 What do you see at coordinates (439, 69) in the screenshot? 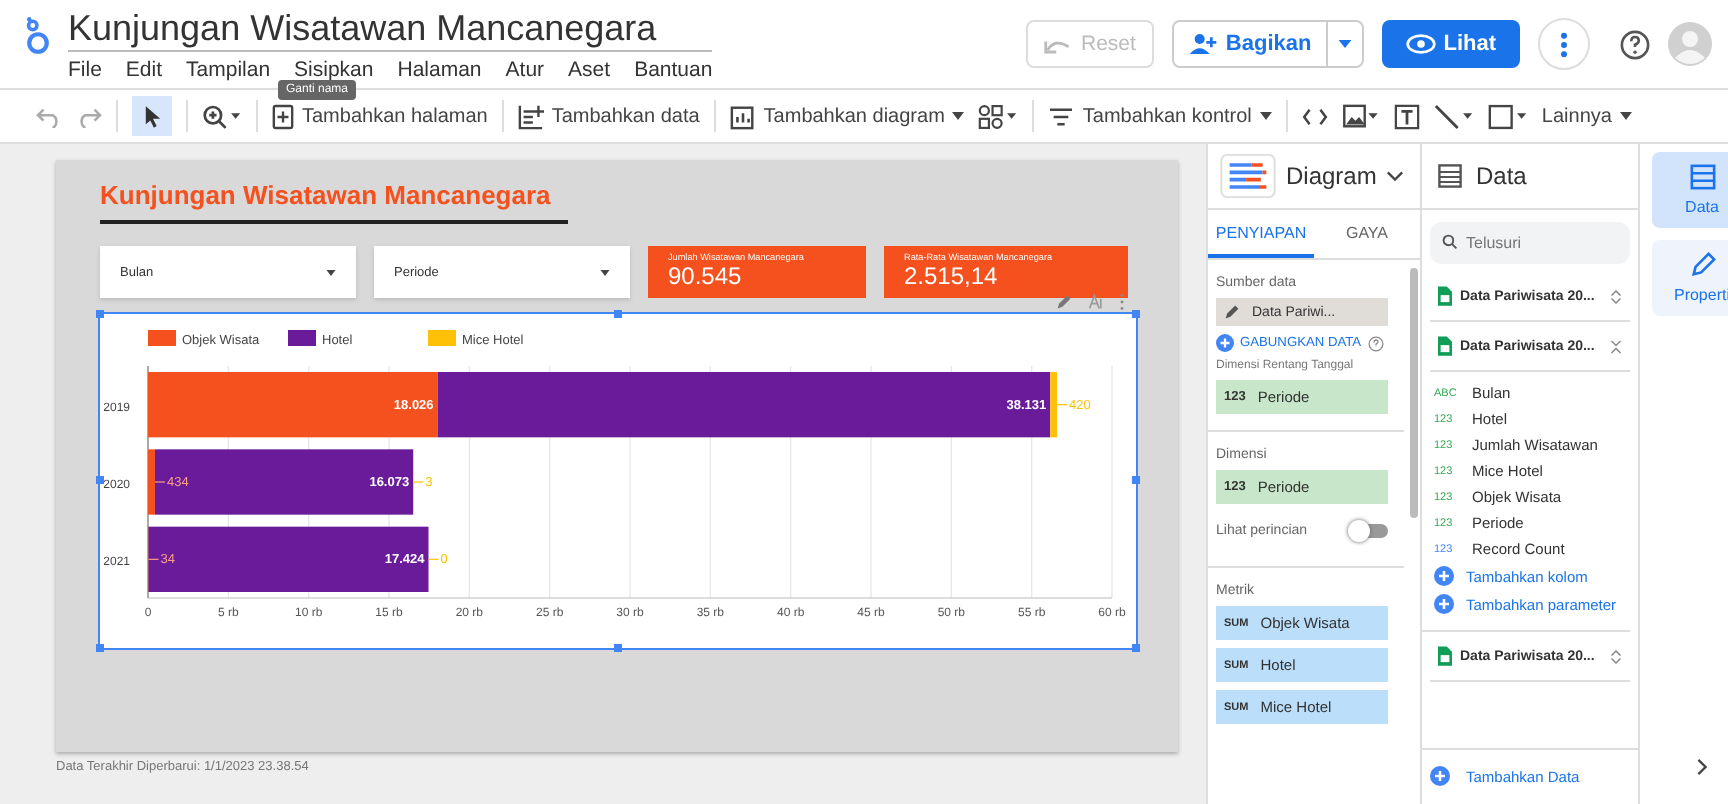
I see `menu-item: Halaman` at bounding box center [439, 69].